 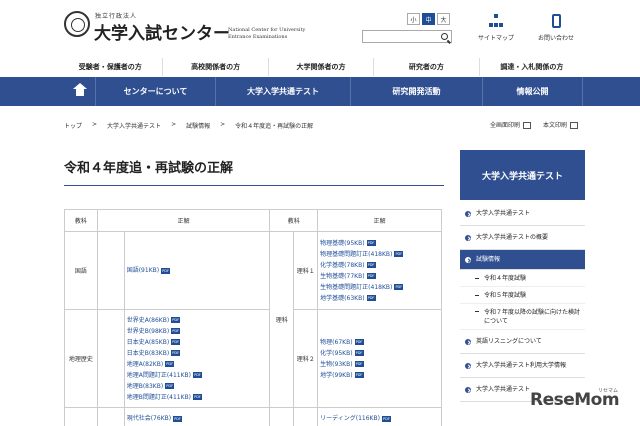 I want to click on print-text-button: 本文印刷, so click(x=561, y=124).